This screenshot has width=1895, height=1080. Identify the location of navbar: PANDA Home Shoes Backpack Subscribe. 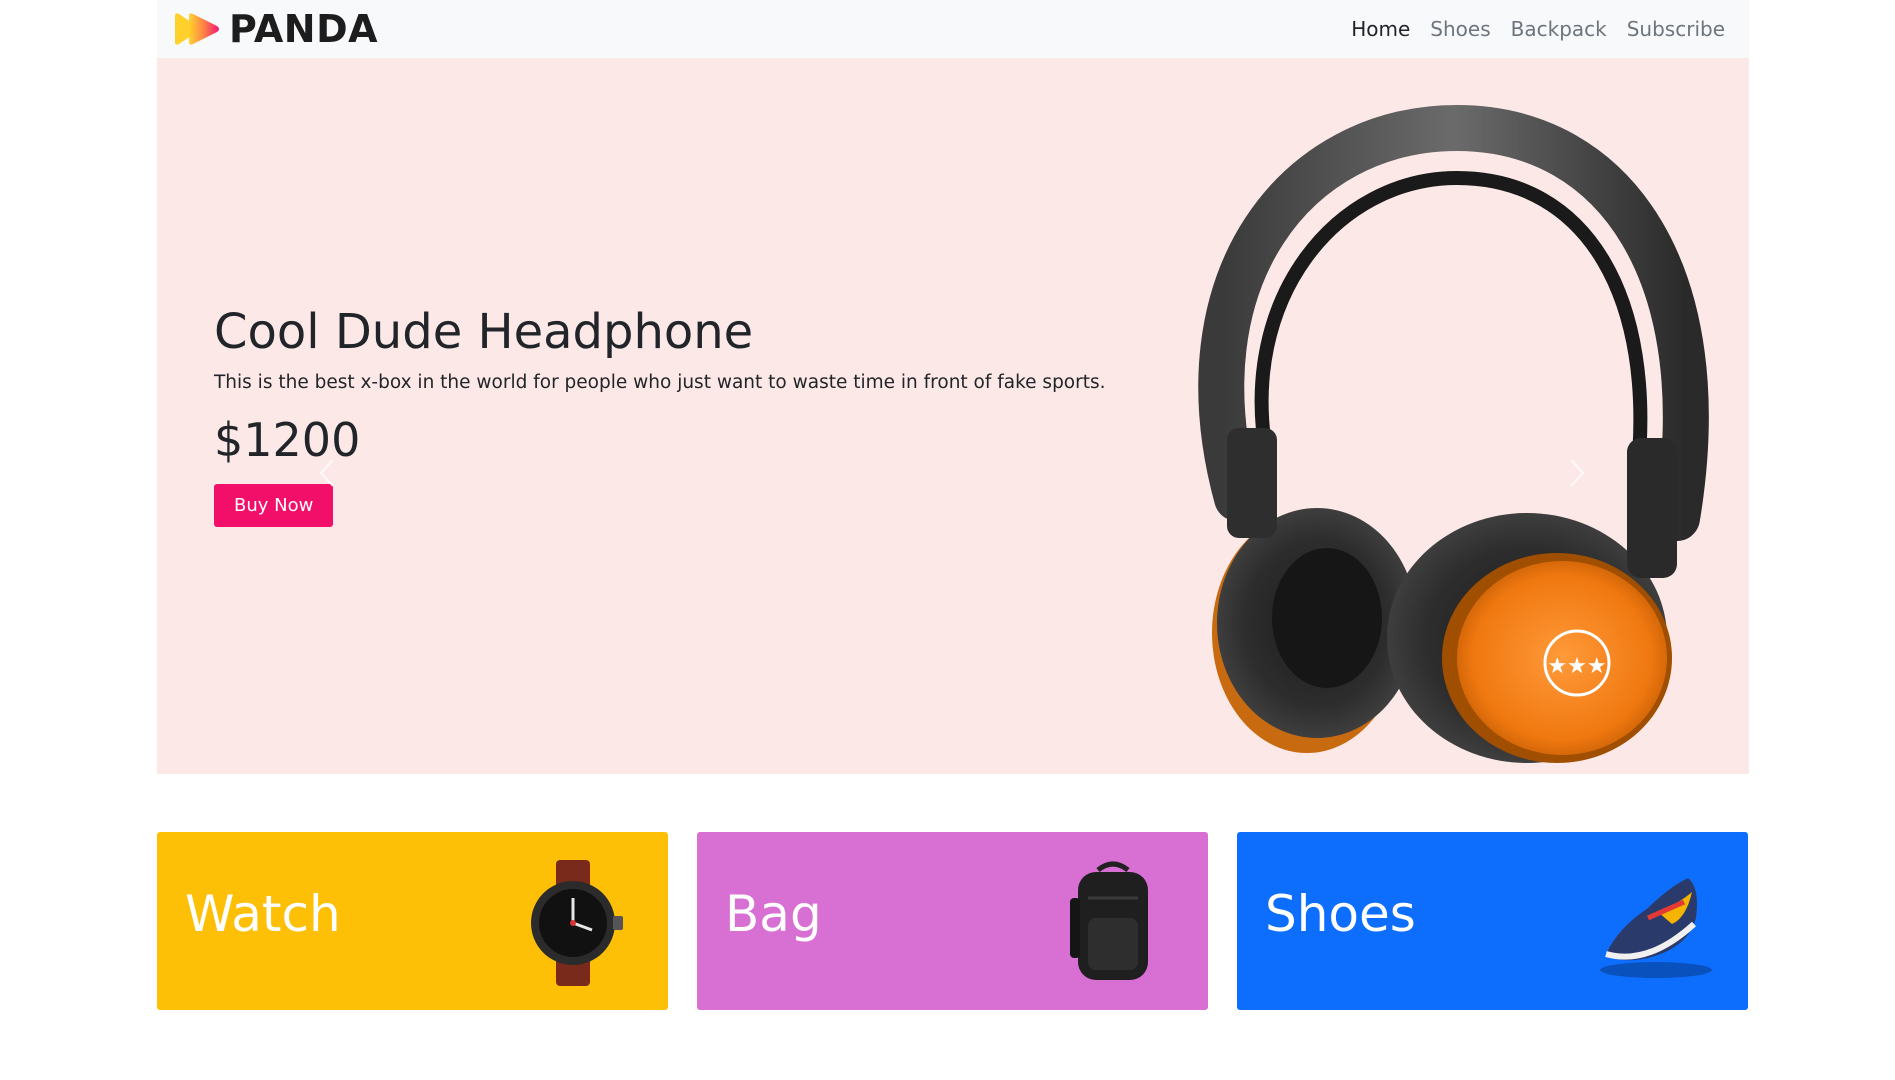
(953, 29).